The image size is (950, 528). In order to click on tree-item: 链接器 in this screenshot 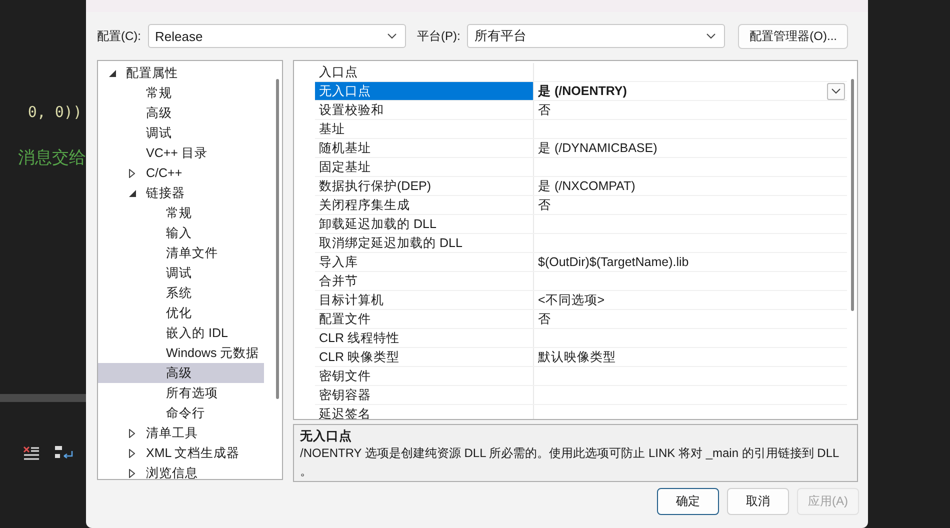, I will do `click(181, 193)`.